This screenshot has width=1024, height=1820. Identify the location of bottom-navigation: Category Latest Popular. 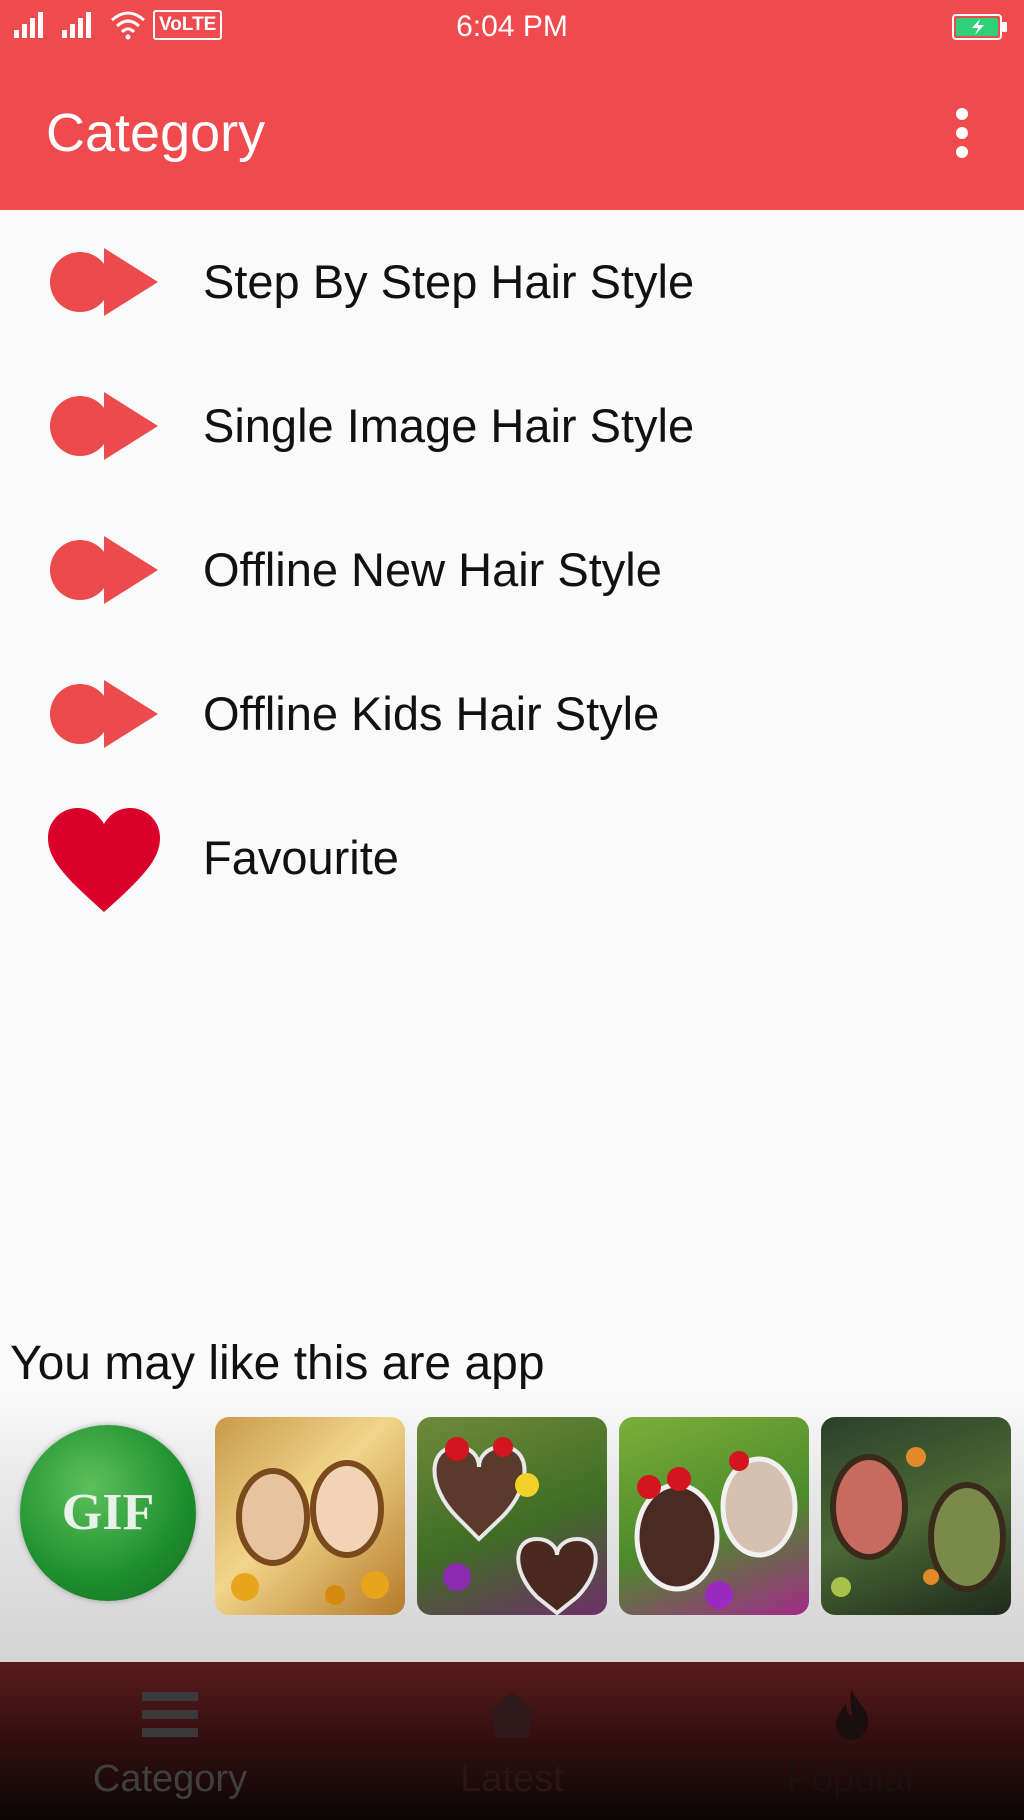
(512, 1741).